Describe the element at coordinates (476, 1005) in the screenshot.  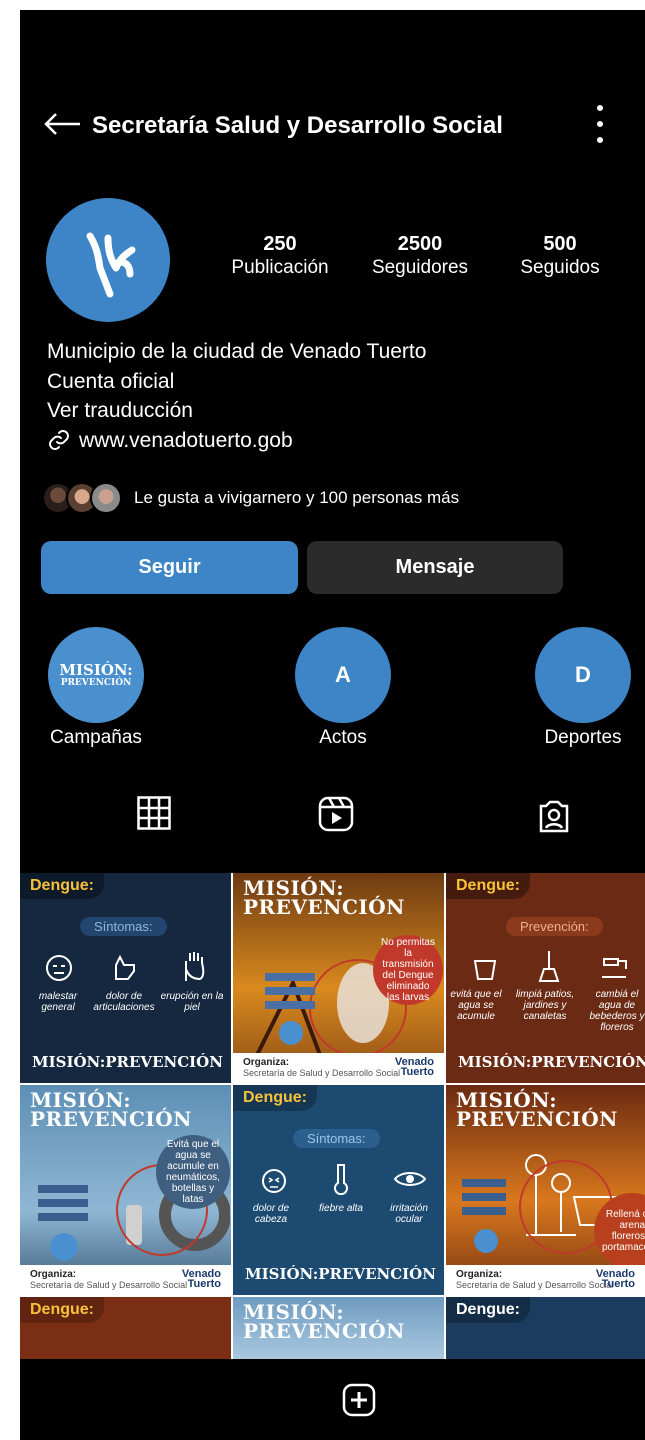
I see `prevention-label: evitá que el agua se acumule` at that location.